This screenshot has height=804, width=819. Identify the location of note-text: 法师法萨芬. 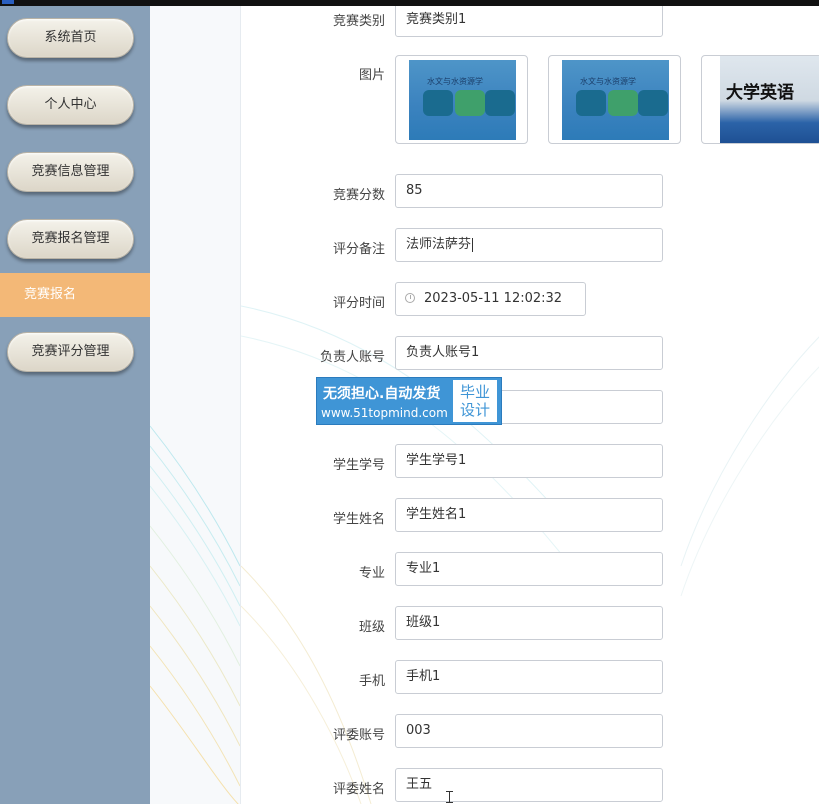
(439, 244).